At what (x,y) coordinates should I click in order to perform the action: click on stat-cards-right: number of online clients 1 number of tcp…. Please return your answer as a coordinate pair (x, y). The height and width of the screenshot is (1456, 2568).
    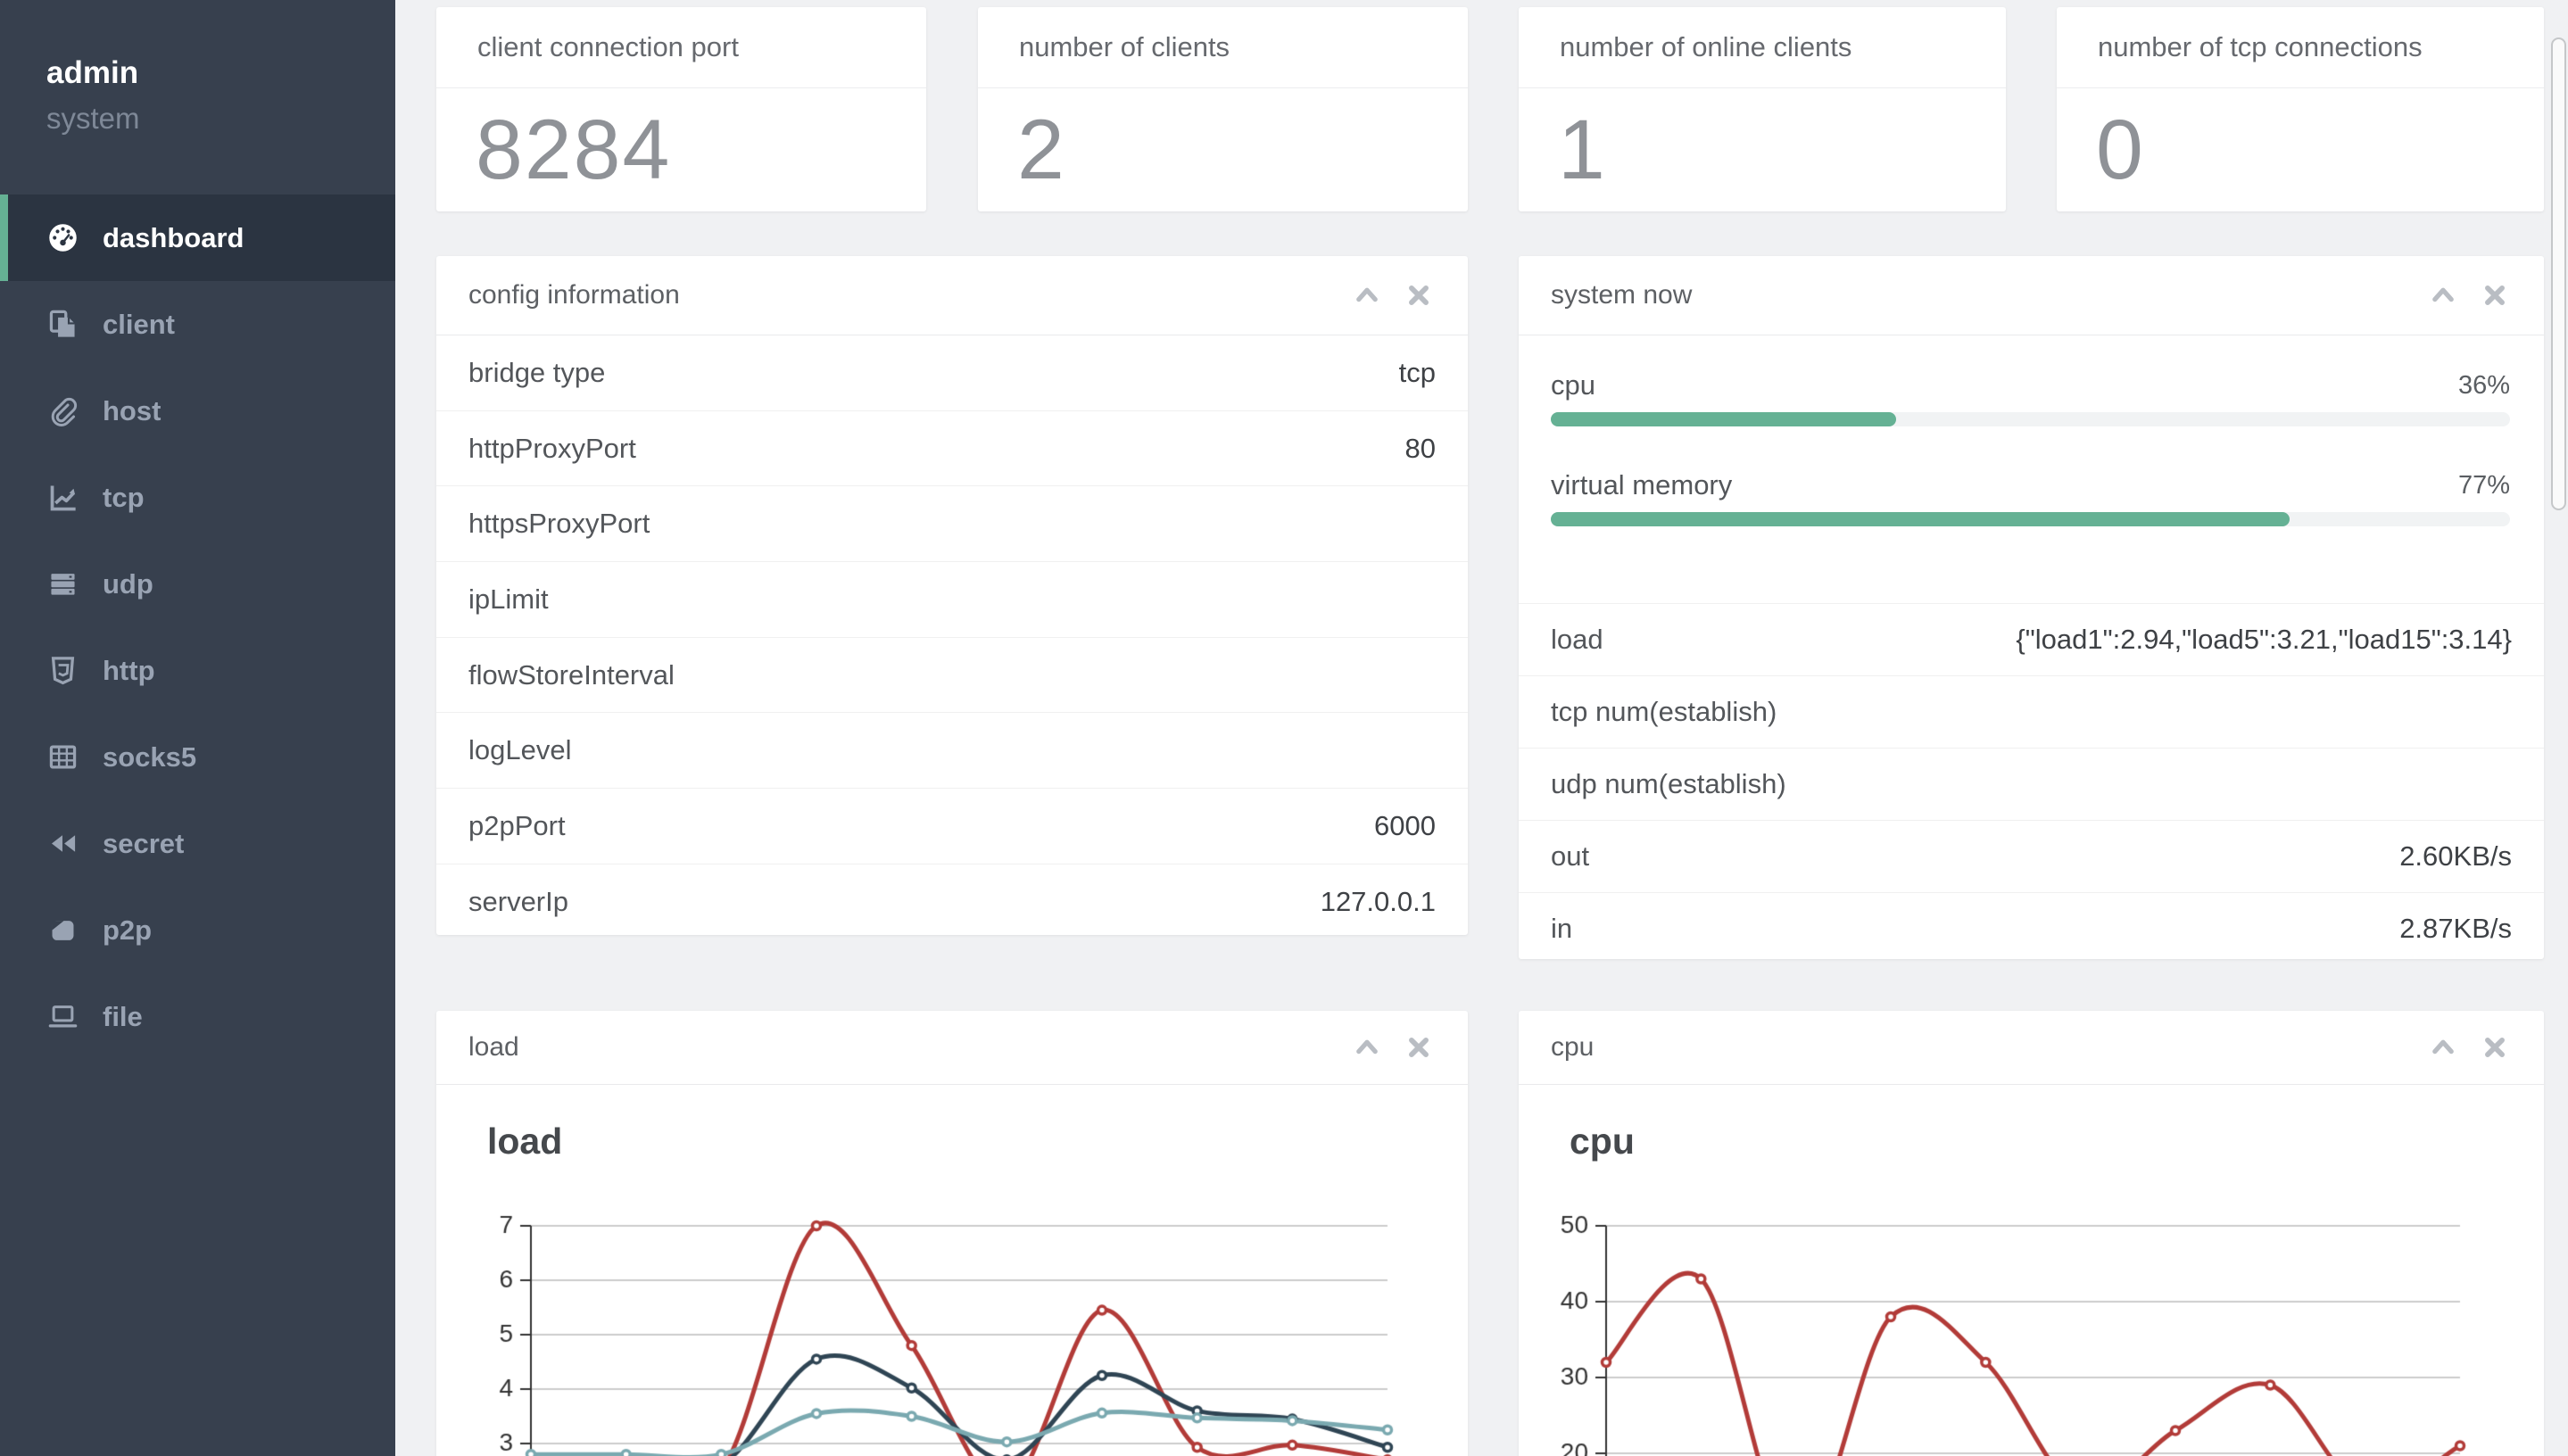
    Looking at the image, I should click on (2031, 109).